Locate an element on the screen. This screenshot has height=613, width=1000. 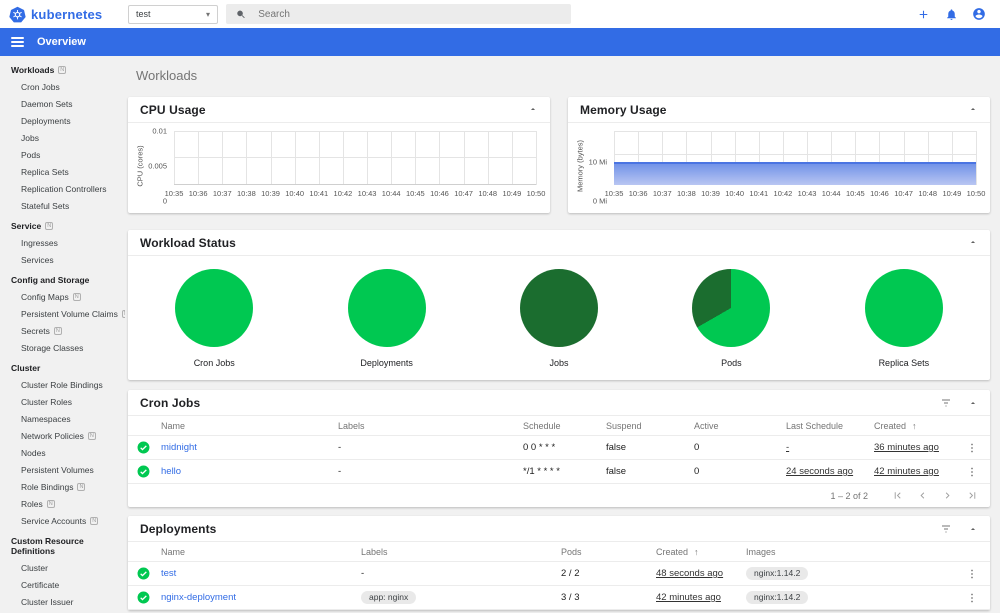
y-tick-label: 0.005 is located at coordinates (157, 166).